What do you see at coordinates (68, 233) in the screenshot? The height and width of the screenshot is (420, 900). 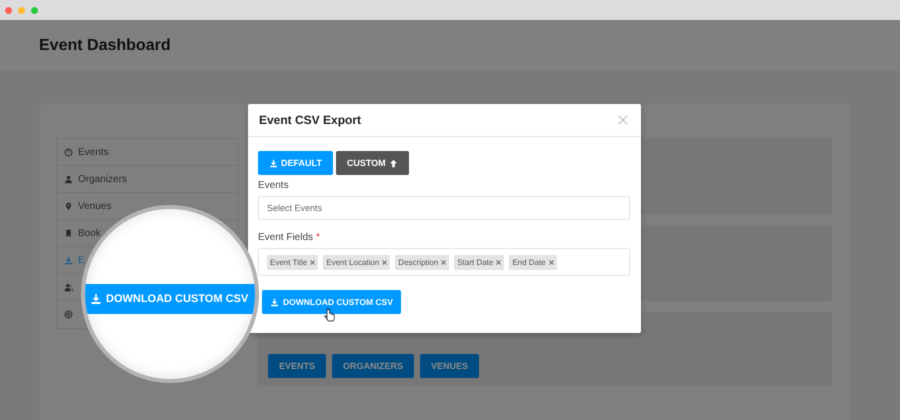 I see `bookmark-icon` at bounding box center [68, 233].